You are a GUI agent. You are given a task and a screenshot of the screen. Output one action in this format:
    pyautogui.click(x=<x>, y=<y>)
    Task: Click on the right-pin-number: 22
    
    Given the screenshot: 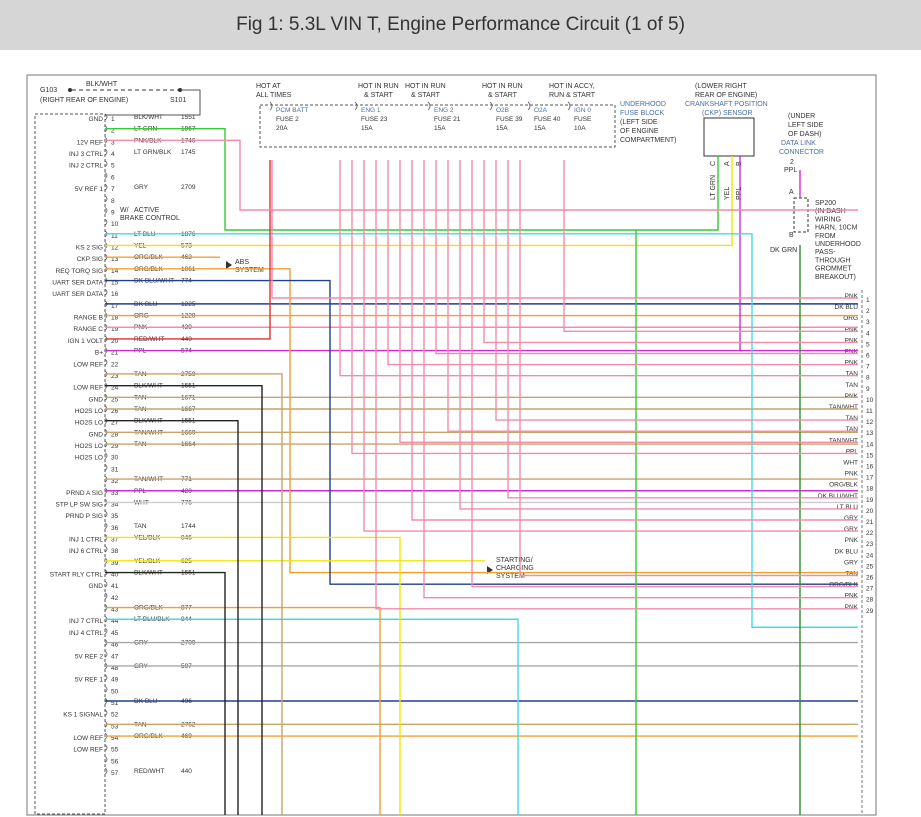 What is the action you would take?
    pyautogui.click(x=870, y=533)
    